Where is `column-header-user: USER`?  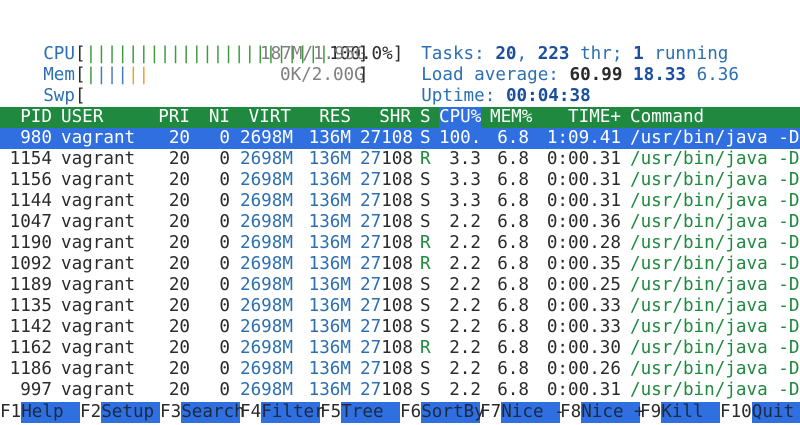 column-header-user: USER is located at coordinates (82, 117).